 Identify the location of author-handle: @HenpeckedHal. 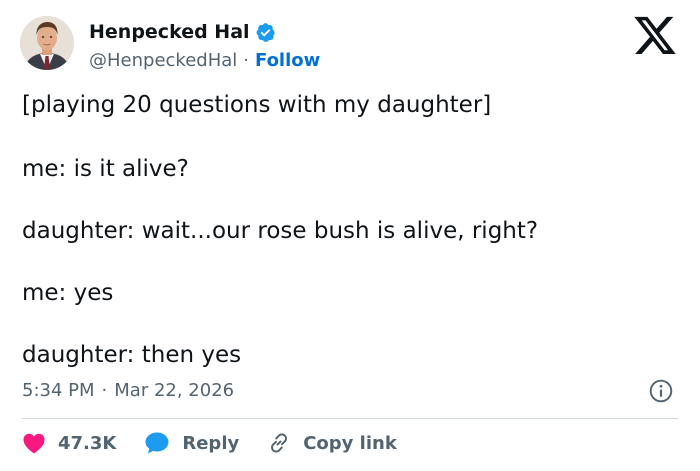
(163, 60).